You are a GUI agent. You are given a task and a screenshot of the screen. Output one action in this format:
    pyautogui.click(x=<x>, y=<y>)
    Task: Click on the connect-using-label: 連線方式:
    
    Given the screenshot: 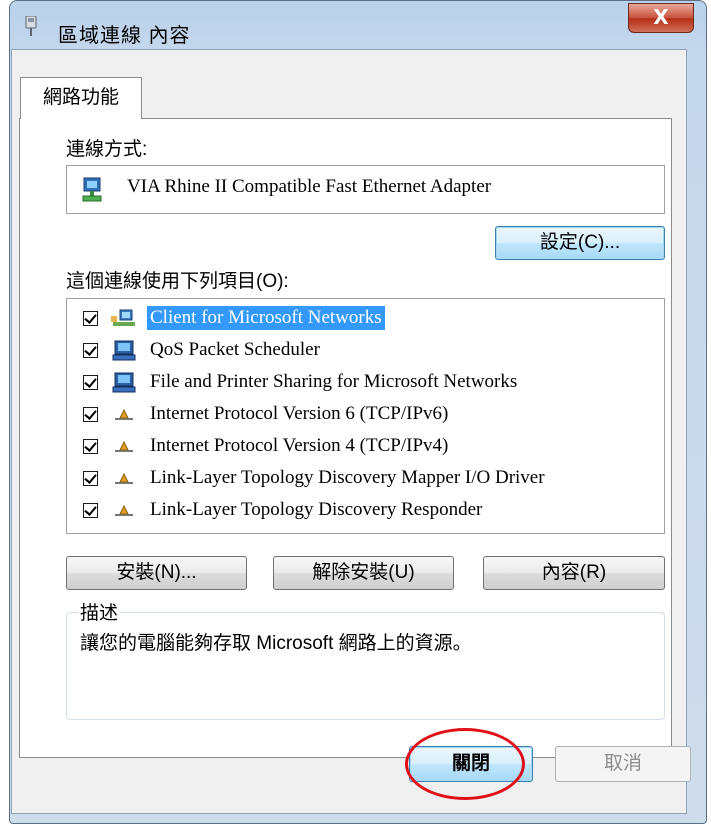 What is the action you would take?
    pyautogui.click(x=107, y=149)
    